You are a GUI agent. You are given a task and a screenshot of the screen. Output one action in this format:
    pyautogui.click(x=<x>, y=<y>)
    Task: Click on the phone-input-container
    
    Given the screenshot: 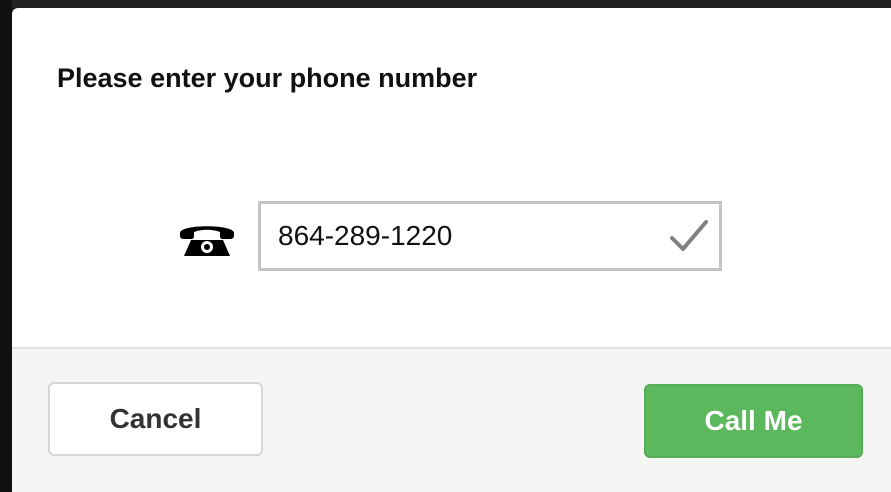 What is the action you would take?
    pyautogui.click(x=490, y=236)
    